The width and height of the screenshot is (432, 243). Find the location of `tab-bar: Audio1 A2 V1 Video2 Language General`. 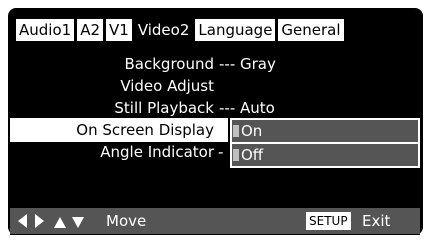

tab-bar: Audio1 A2 V1 Video2 Language General is located at coordinates (180, 30).